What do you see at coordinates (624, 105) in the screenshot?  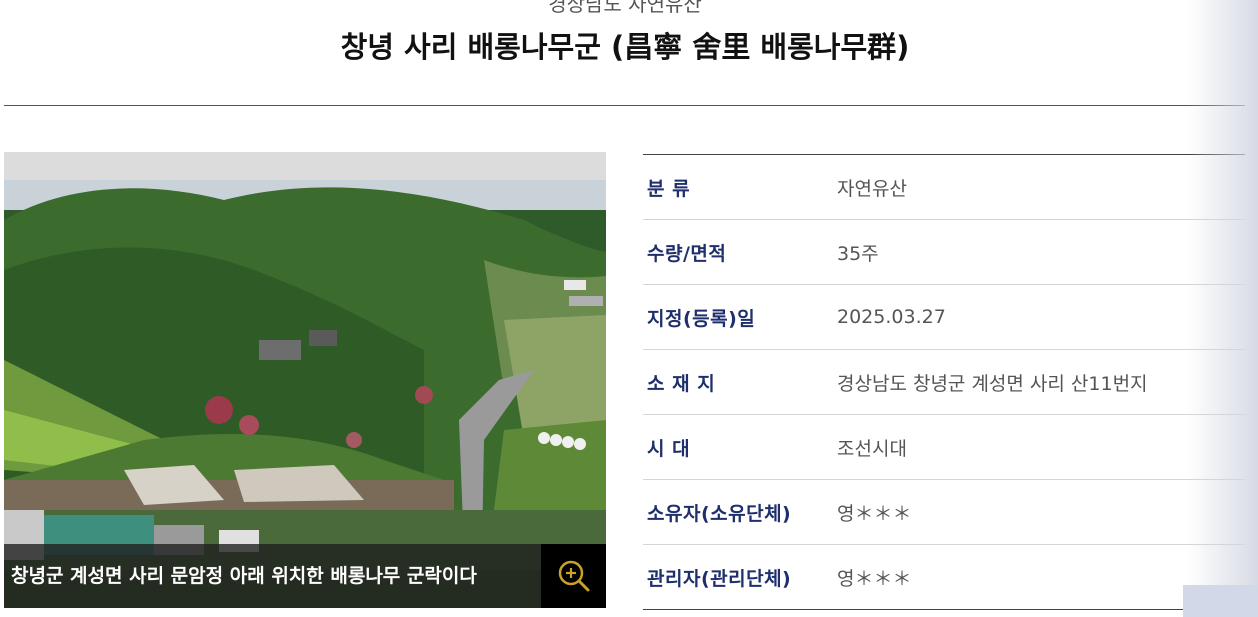 I see `title-divider` at bounding box center [624, 105].